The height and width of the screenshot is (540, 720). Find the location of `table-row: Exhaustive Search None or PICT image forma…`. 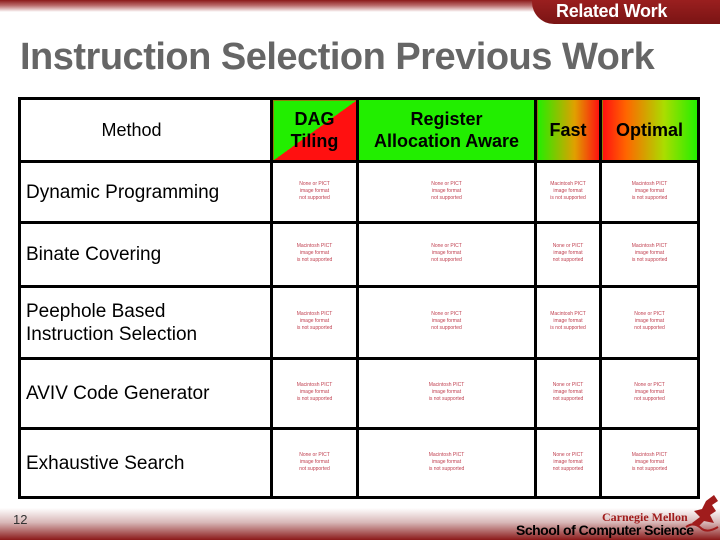

table-row: Exhaustive Search None or PICT image forma… is located at coordinates (359, 463).